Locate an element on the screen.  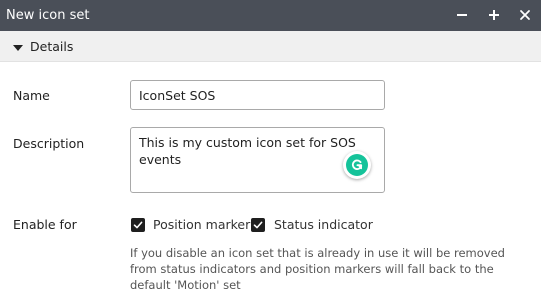
grammar-assistant-button is located at coordinates (357, 165).